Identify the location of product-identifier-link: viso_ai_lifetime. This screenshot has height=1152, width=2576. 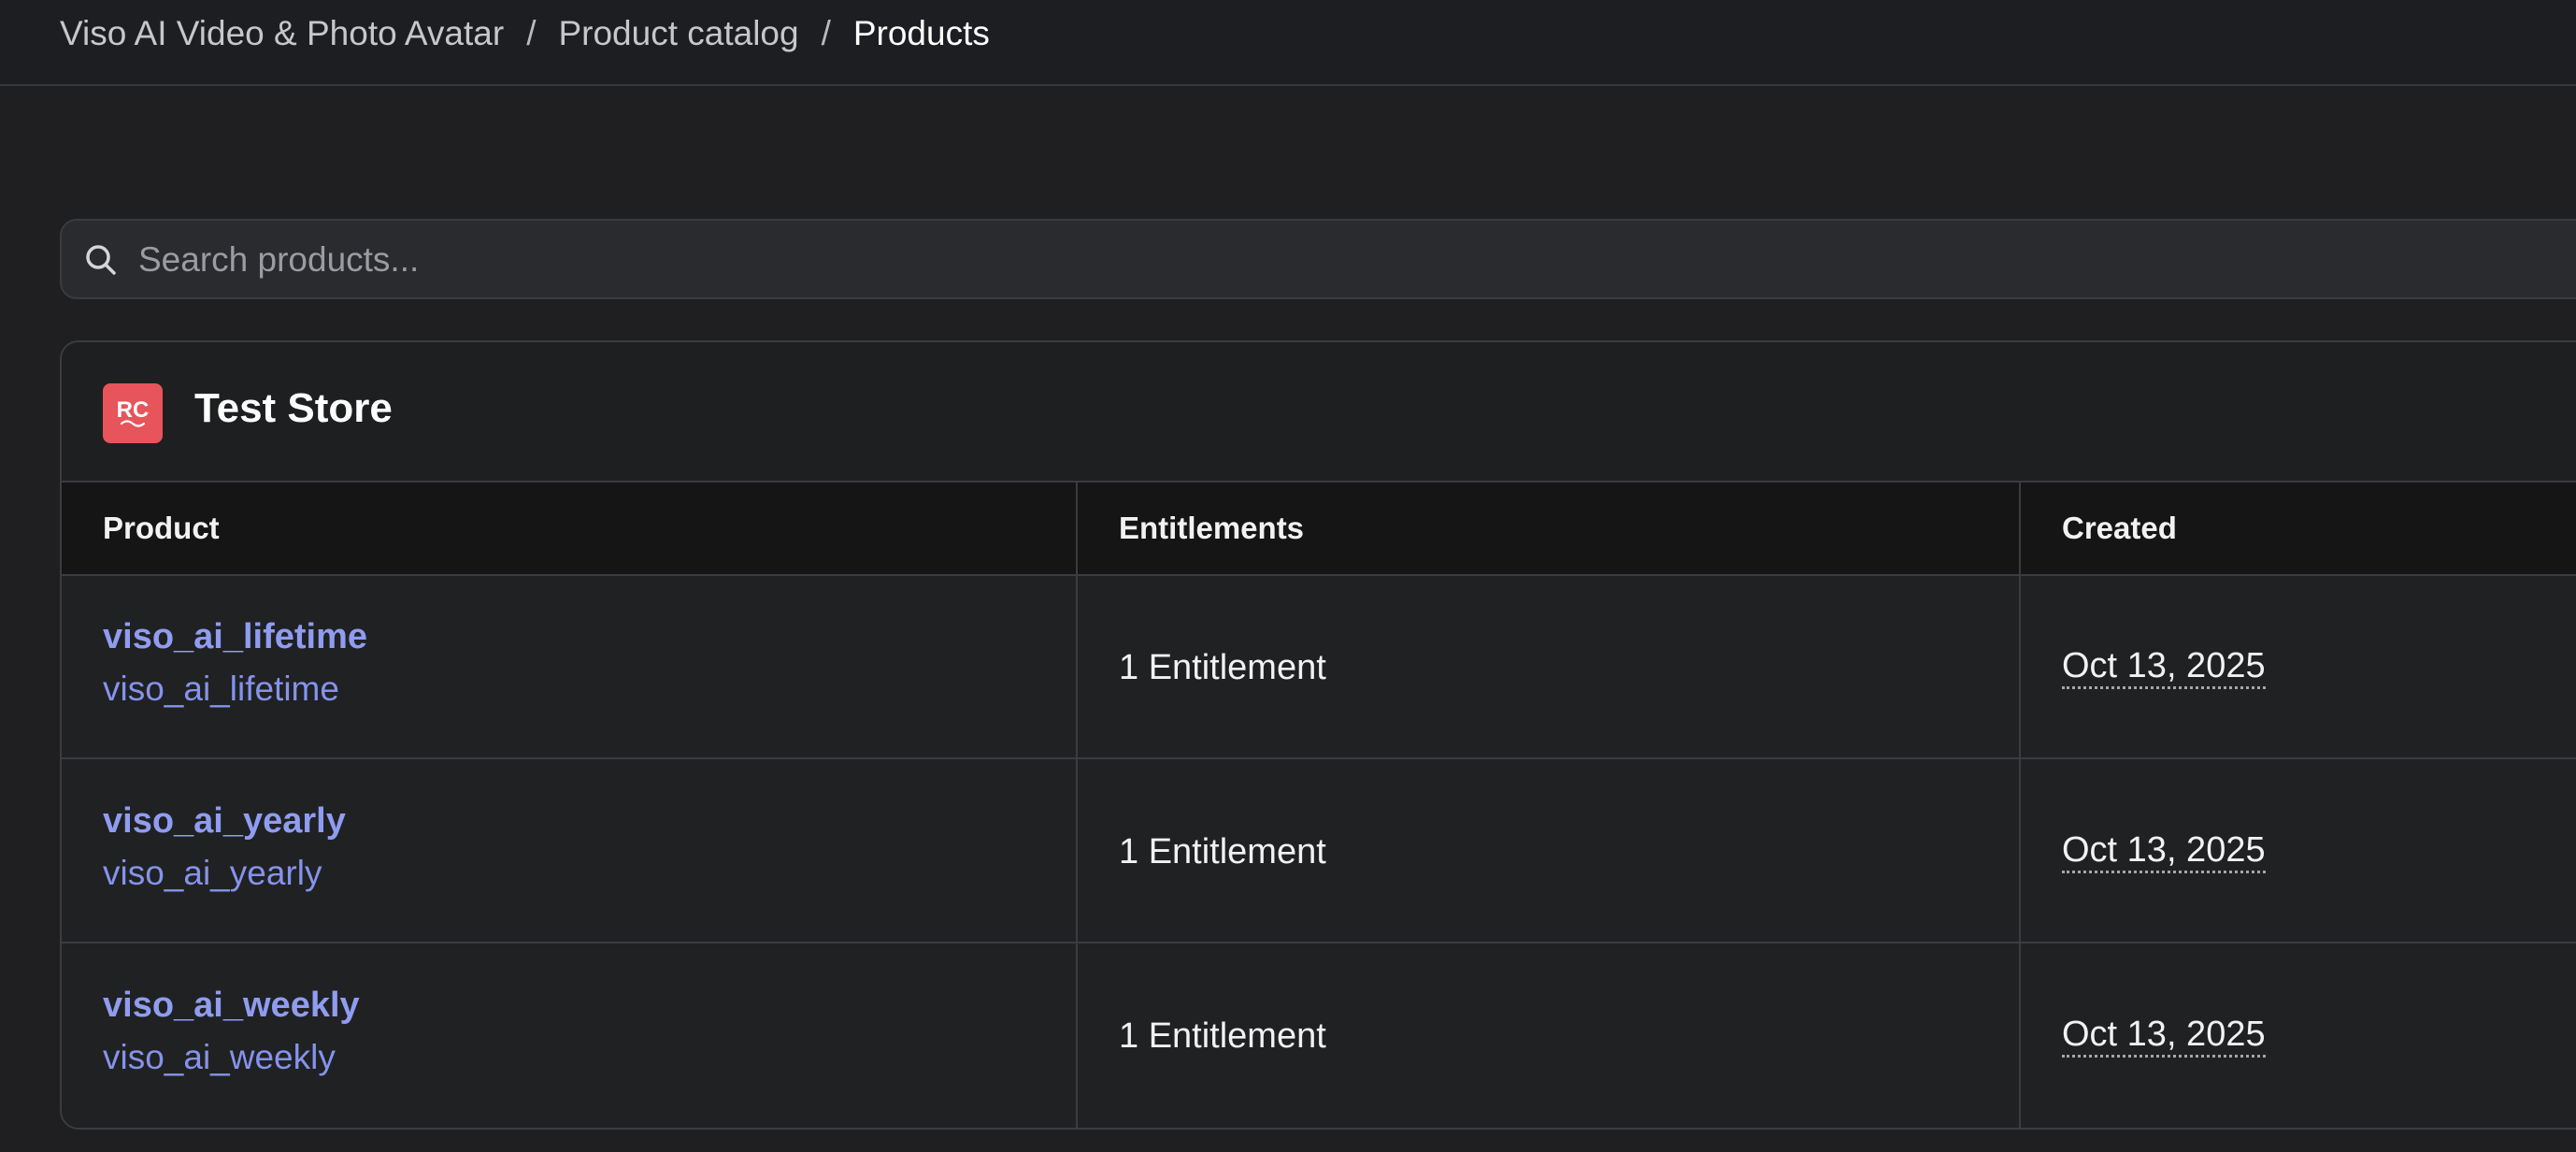
(221, 689).